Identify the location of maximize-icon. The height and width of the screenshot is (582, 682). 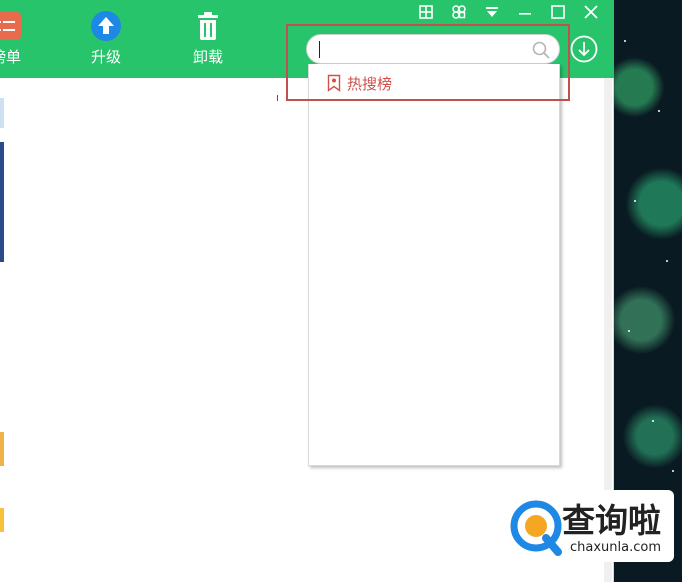
(558, 12).